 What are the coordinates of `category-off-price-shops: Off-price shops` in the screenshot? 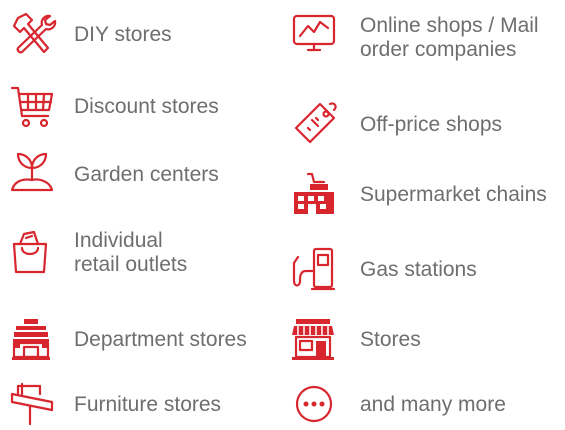 It's located at (425, 125).